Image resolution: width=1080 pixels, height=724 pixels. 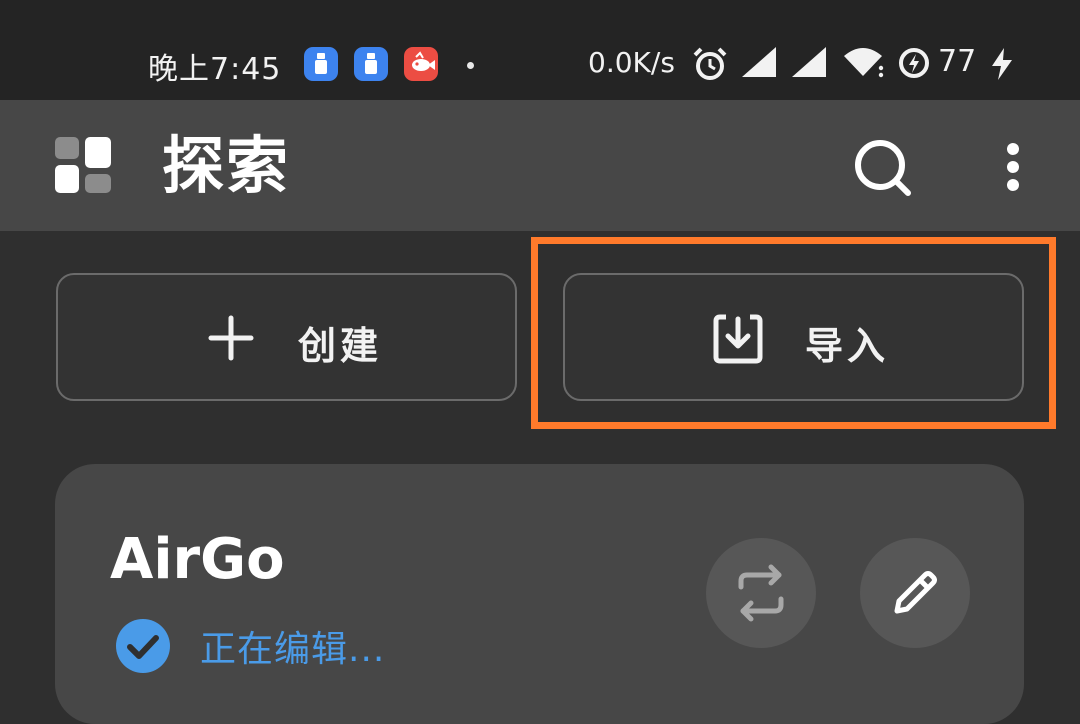 I want to click on fish-app-icon, so click(x=421, y=64).